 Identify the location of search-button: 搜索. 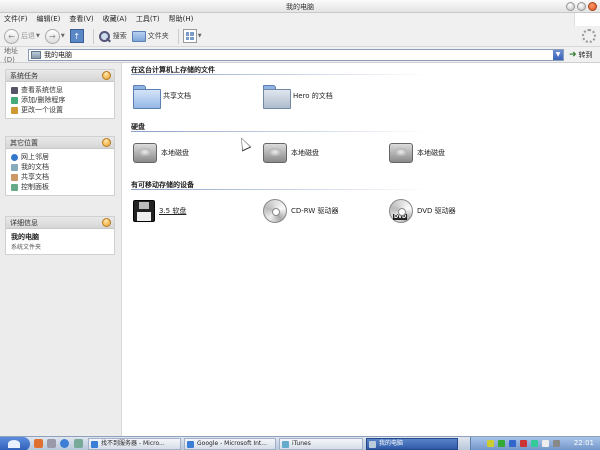
(112, 36).